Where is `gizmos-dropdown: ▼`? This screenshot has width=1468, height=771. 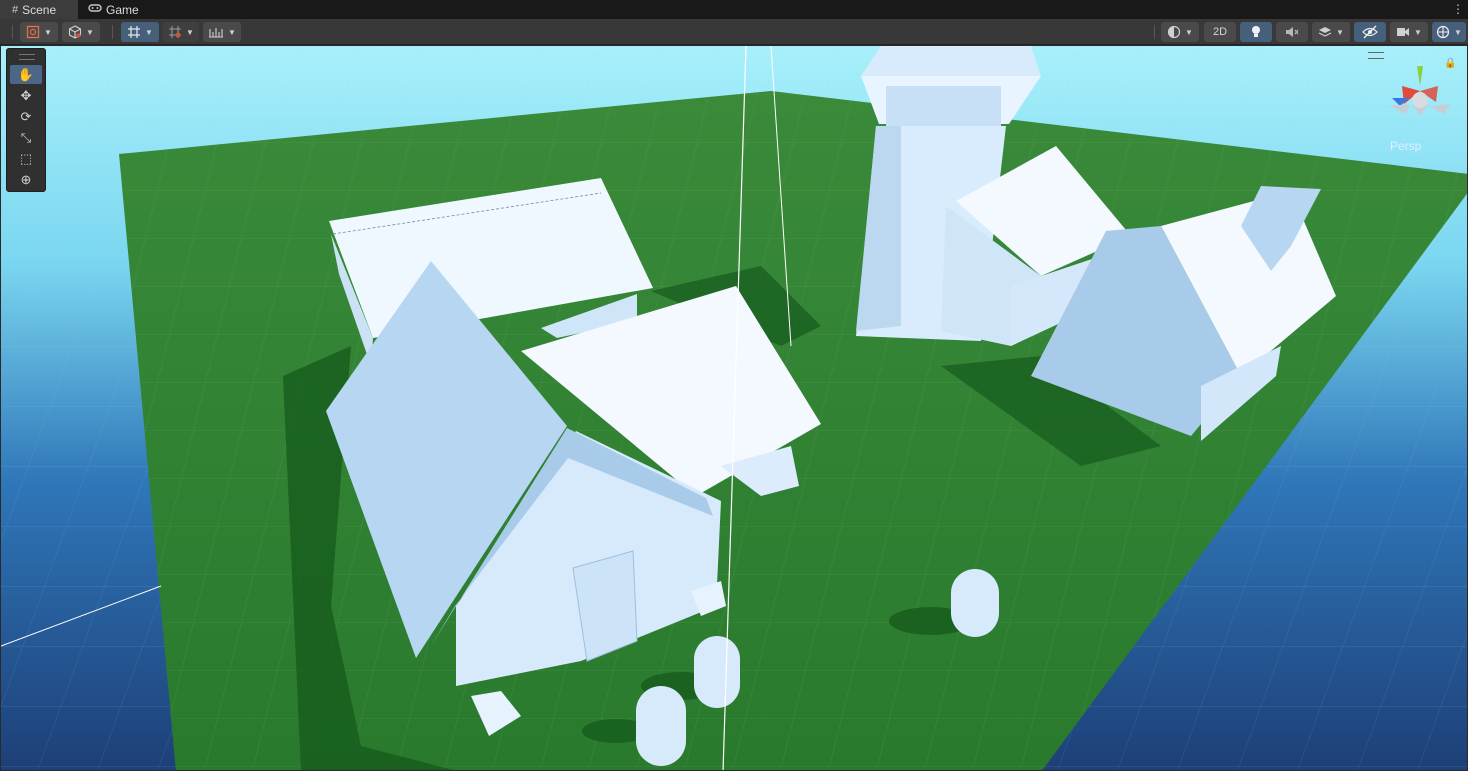 gizmos-dropdown: ▼ is located at coordinates (1449, 32).